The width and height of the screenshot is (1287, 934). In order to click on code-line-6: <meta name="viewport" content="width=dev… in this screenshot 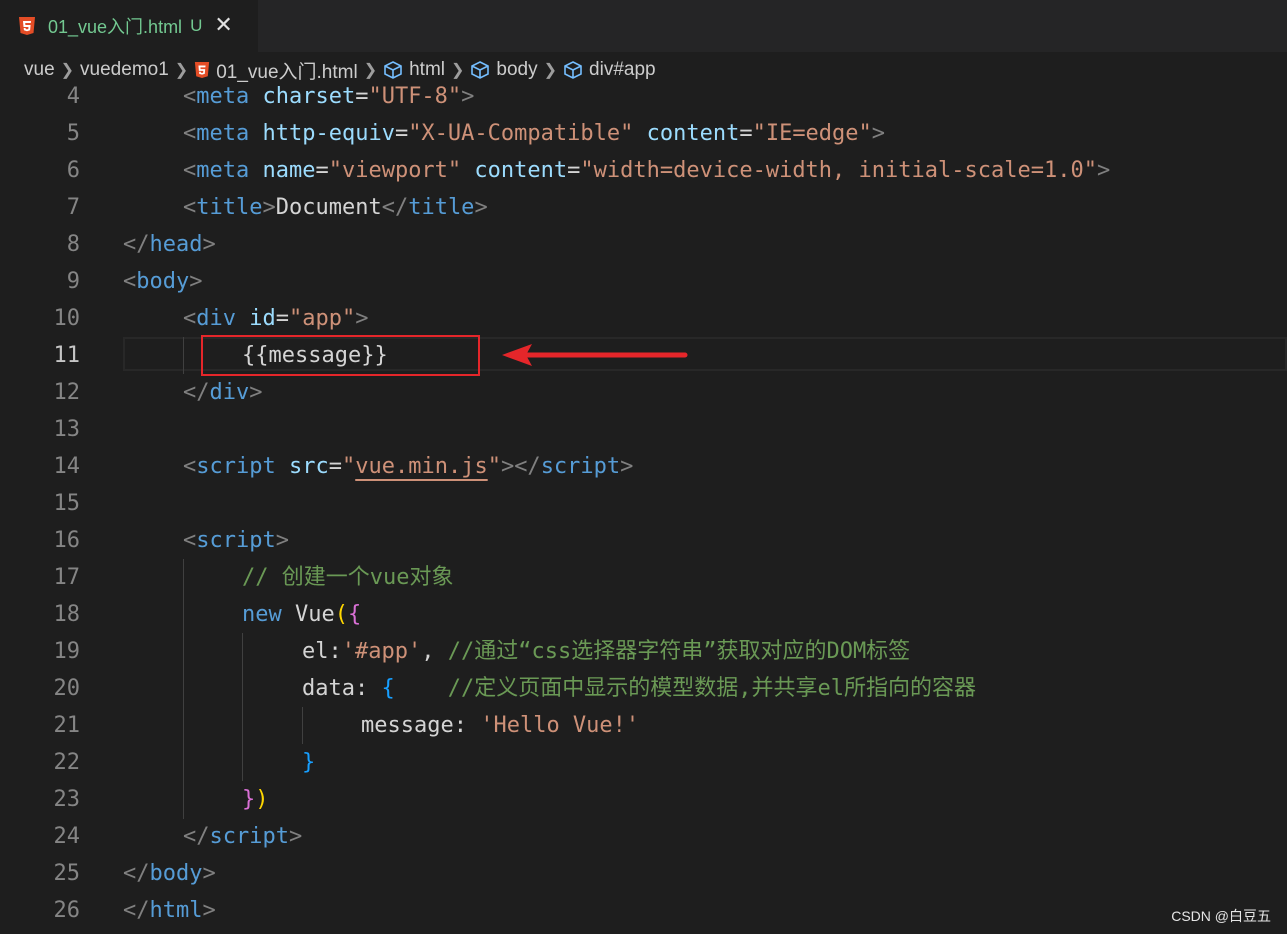, I will do `click(647, 170)`.